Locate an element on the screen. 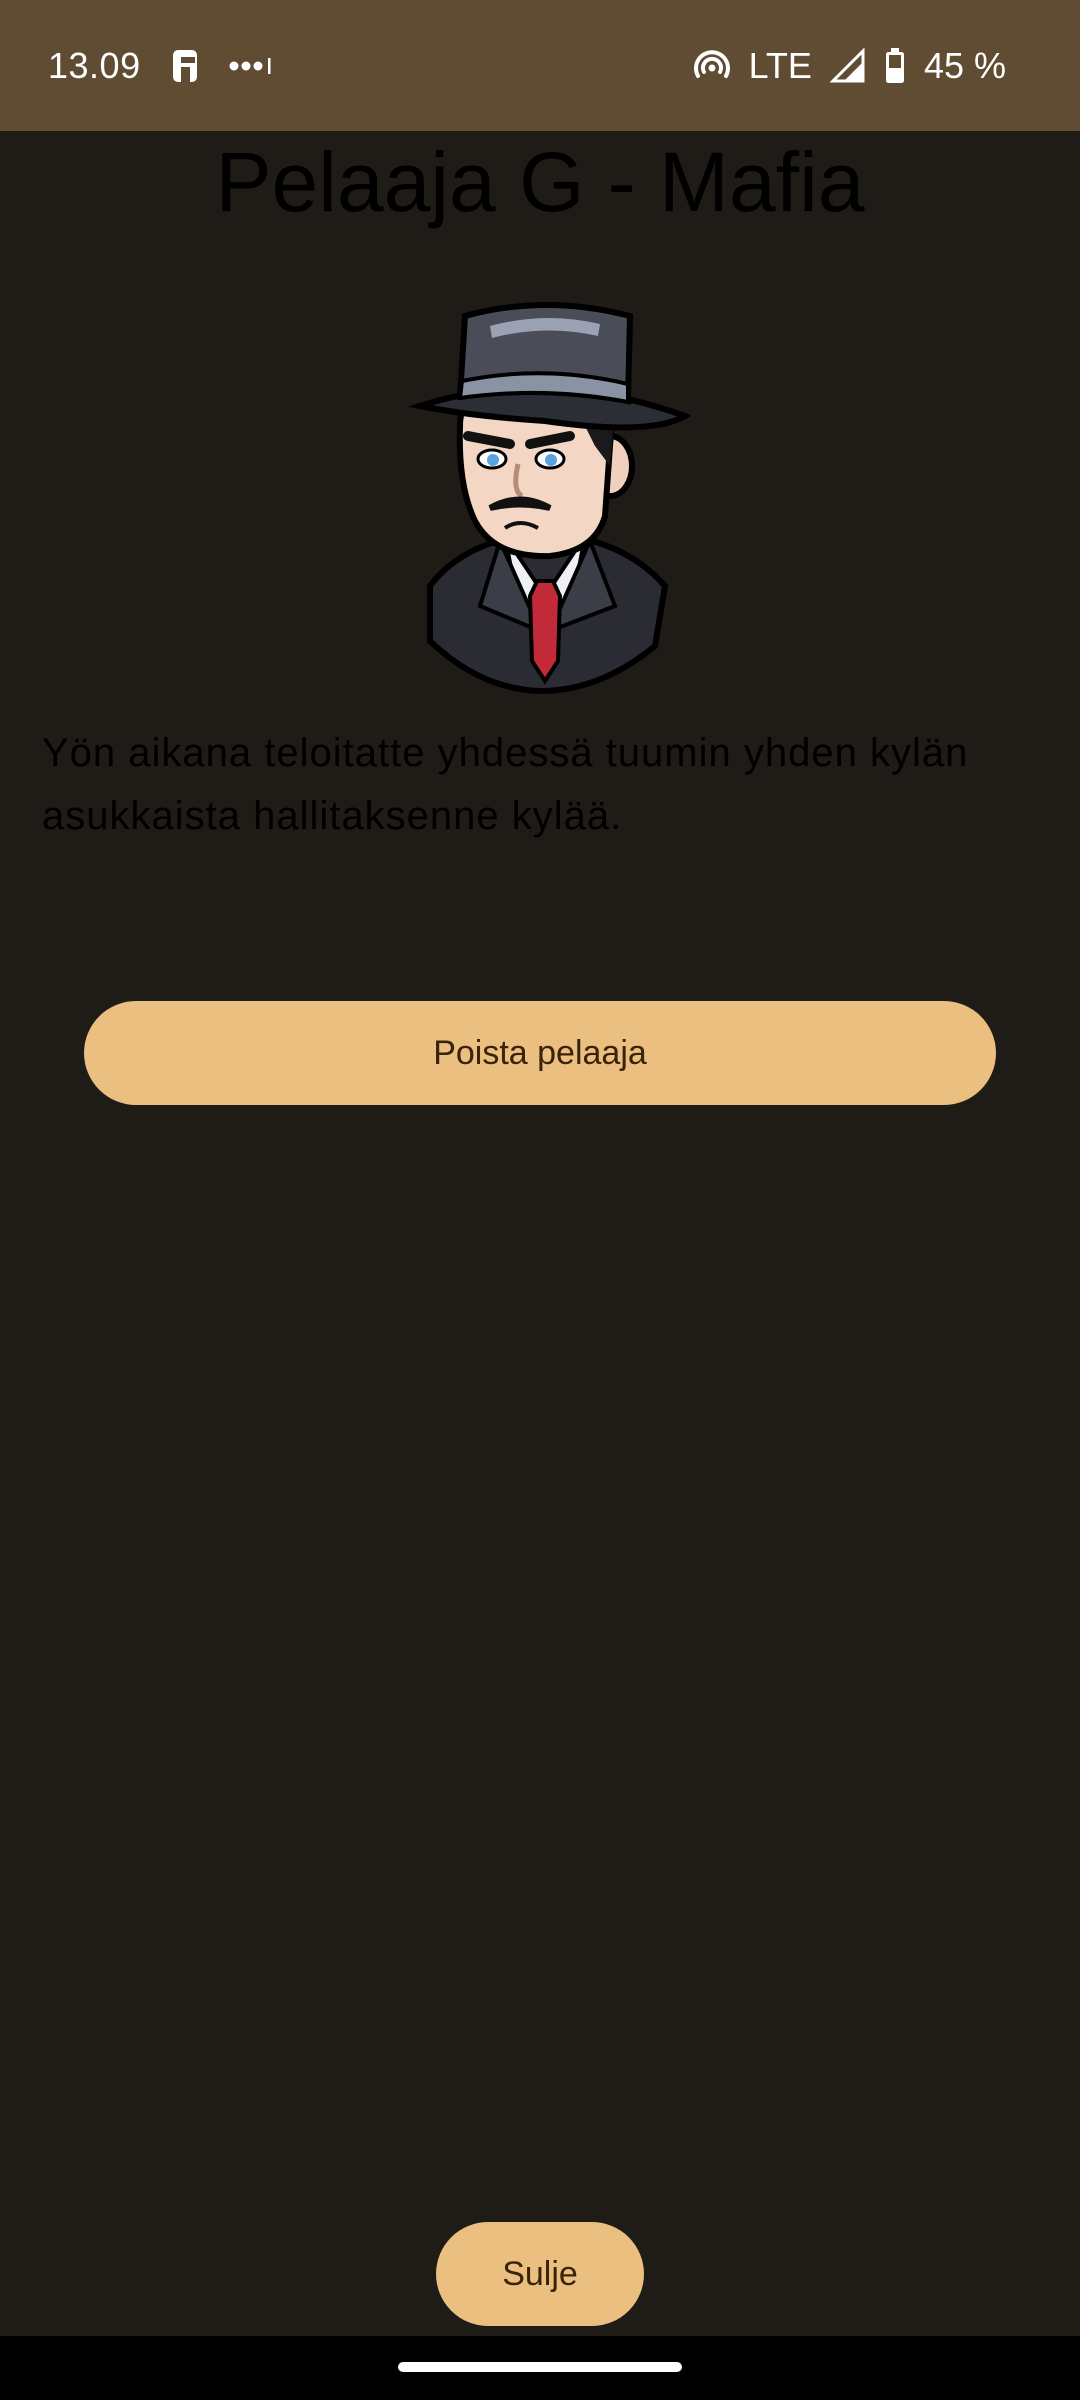 Image resolution: width=1080 pixels, height=2400 pixels. battery-icon is located at coordinates (895, 66).